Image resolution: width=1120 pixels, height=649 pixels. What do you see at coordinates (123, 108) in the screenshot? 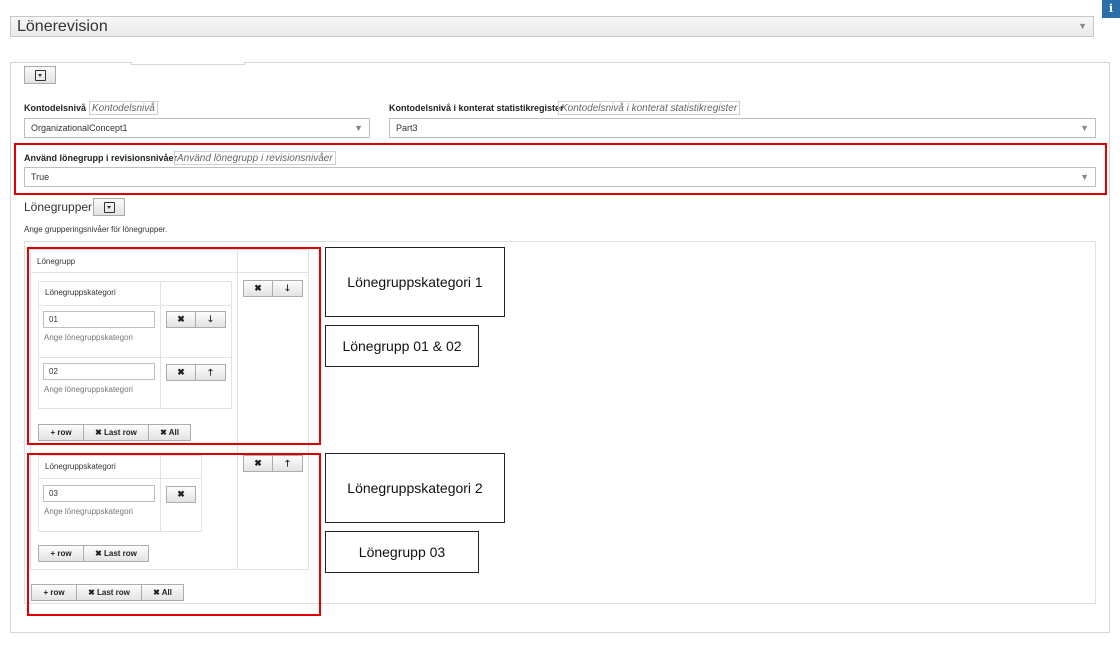
I see `kontodelsniva-placeholder: Kontodelsnivå` at bounding box center [123, 108].